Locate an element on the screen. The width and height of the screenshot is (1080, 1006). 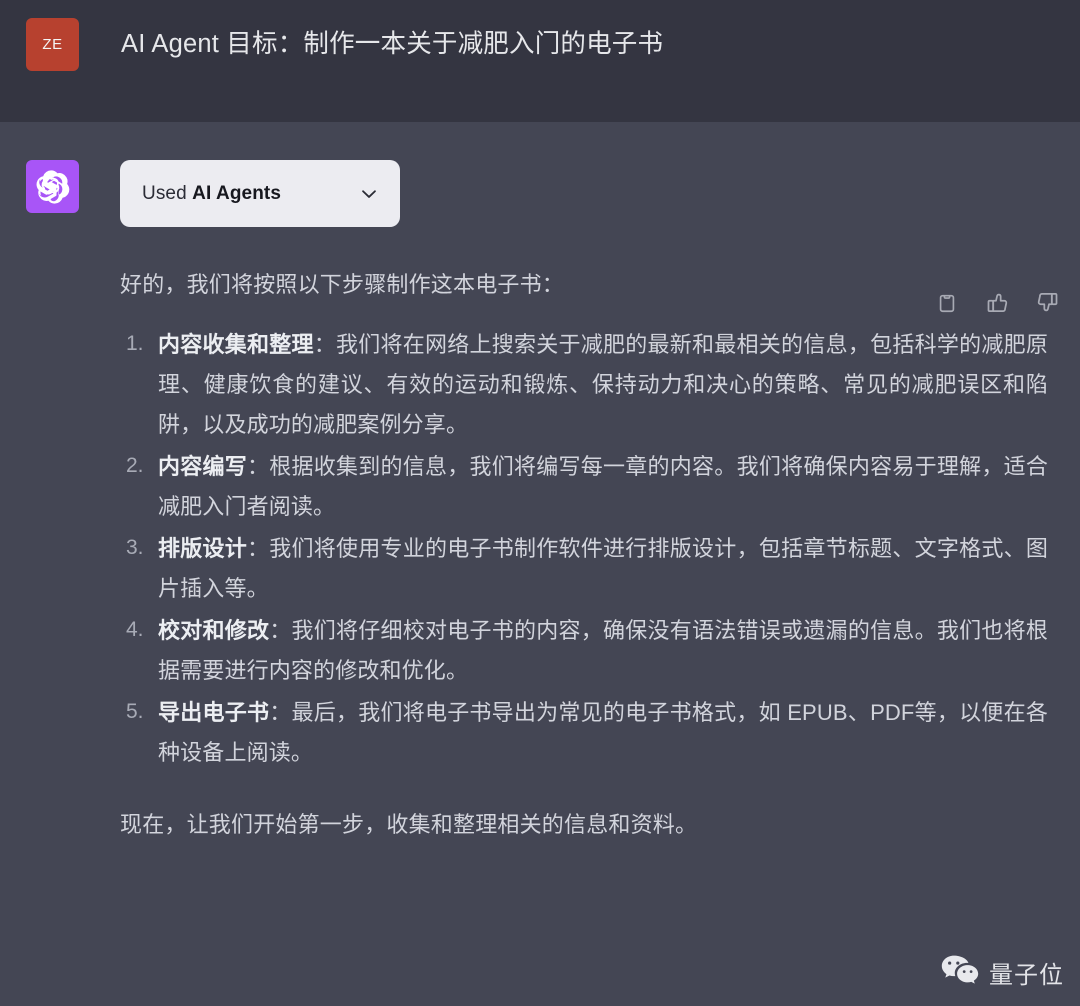
clipboard-icon is located at coordinates (947, 305).